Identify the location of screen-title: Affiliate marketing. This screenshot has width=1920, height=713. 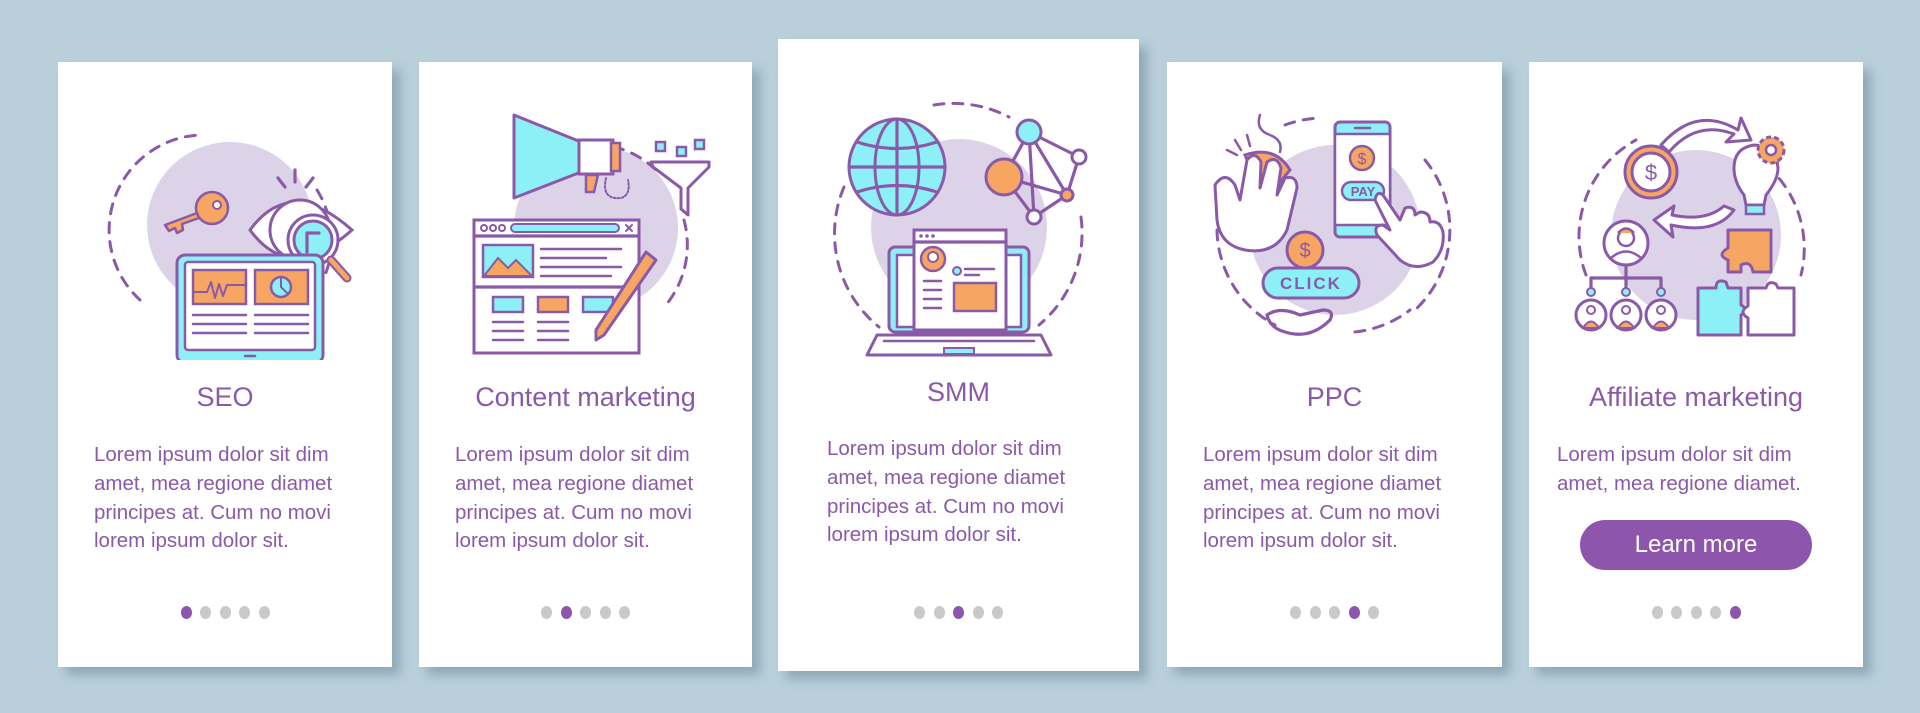
(1696, 397).